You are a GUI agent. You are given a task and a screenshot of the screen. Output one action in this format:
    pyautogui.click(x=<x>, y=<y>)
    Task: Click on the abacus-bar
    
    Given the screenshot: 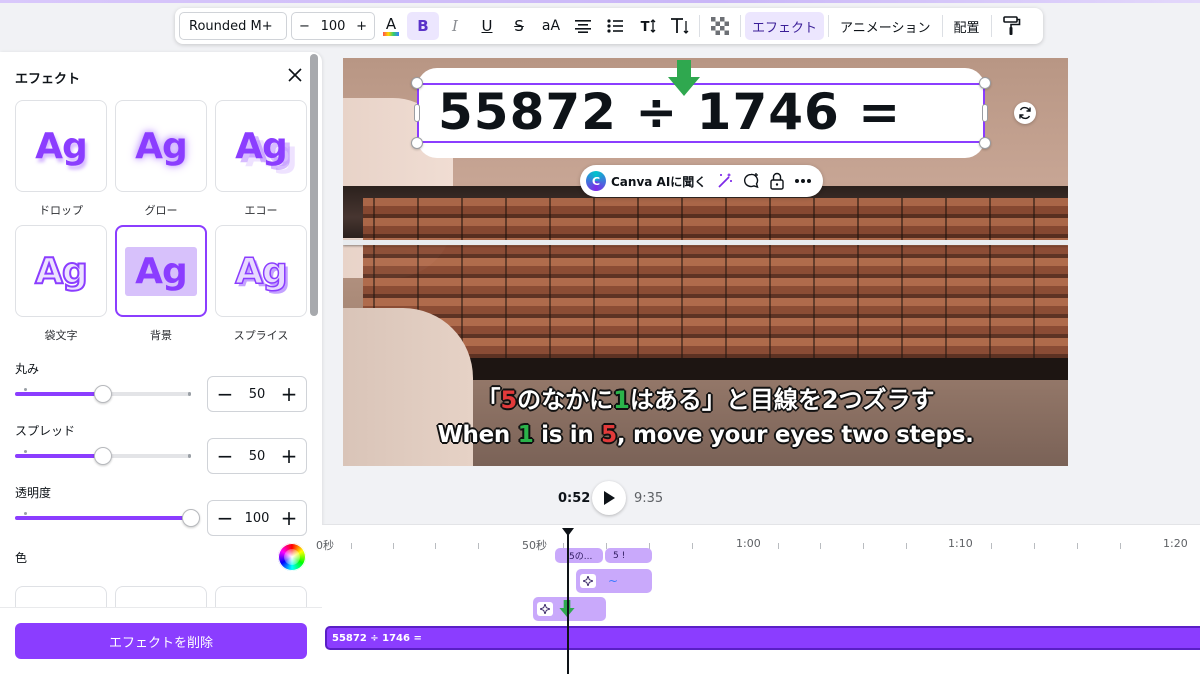 What is the action you would take?
    pyautogui.click(x=705, y=242)
    